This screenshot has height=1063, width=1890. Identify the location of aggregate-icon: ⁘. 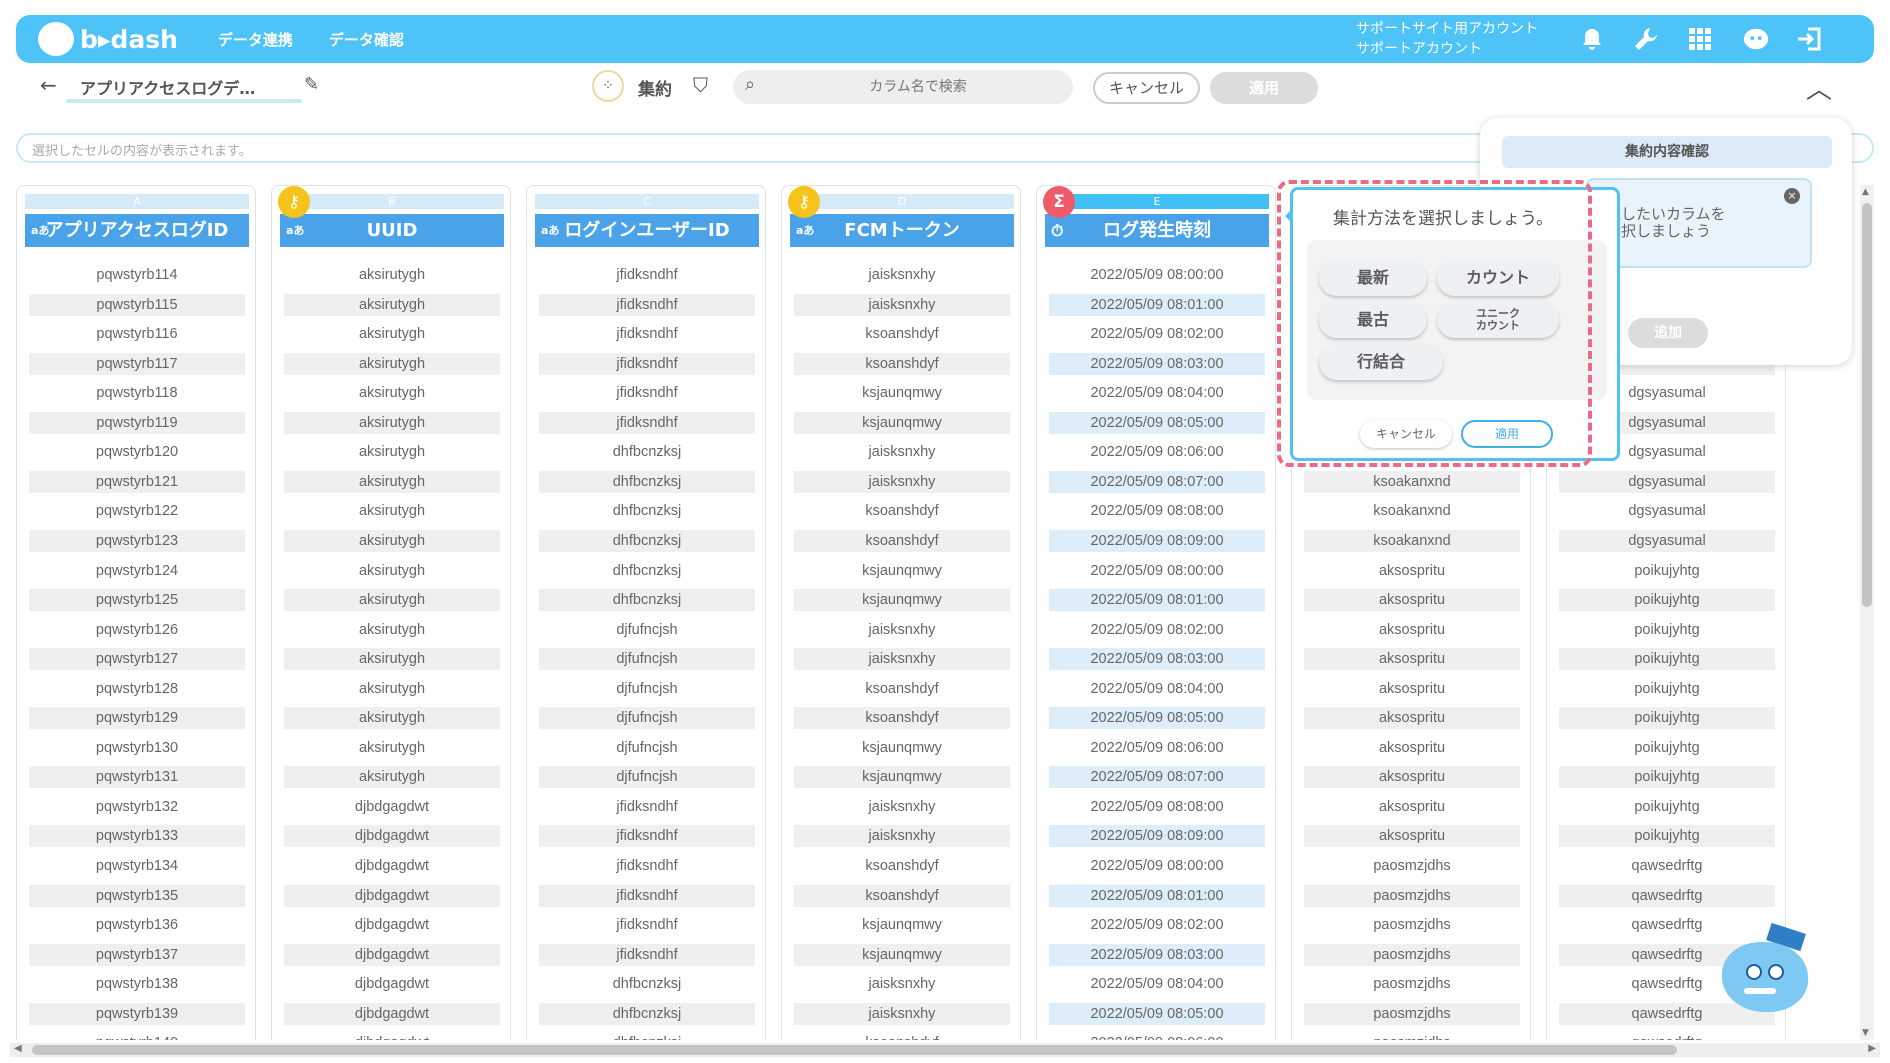
(608, 86).